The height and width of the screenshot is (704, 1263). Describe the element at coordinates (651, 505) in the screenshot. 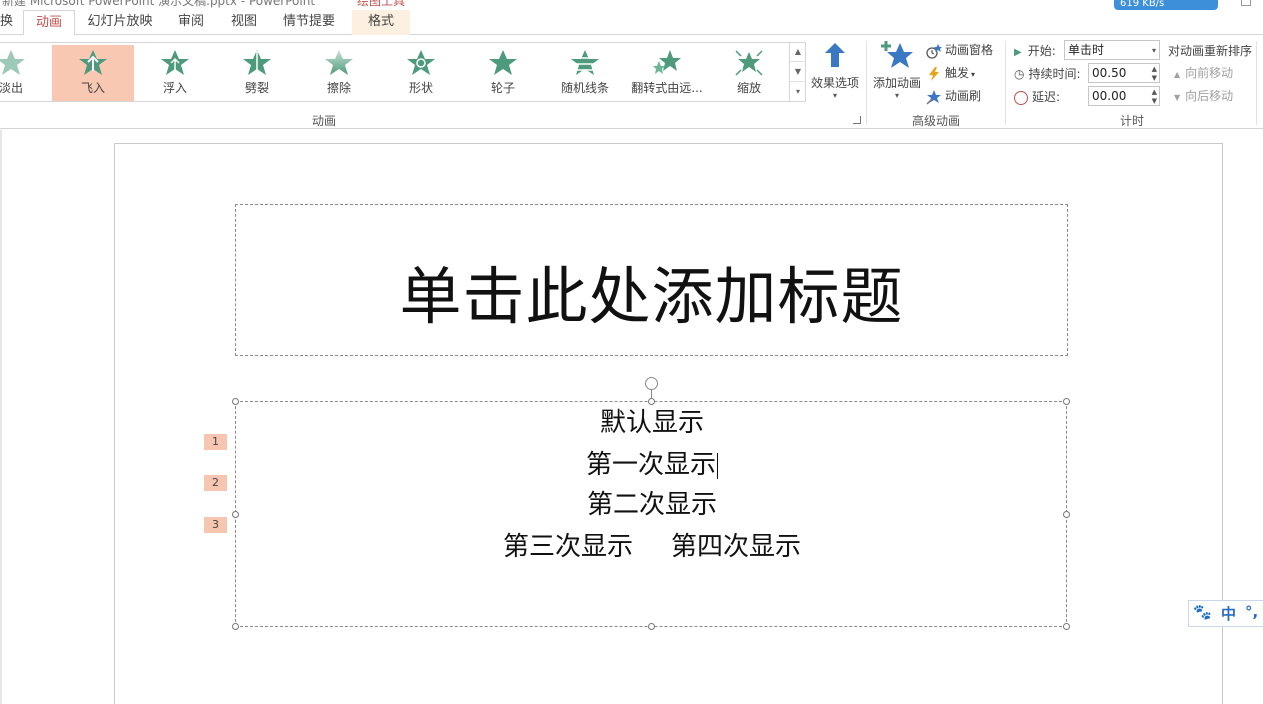

I see `body-line-second: 第二次显示` at that location.